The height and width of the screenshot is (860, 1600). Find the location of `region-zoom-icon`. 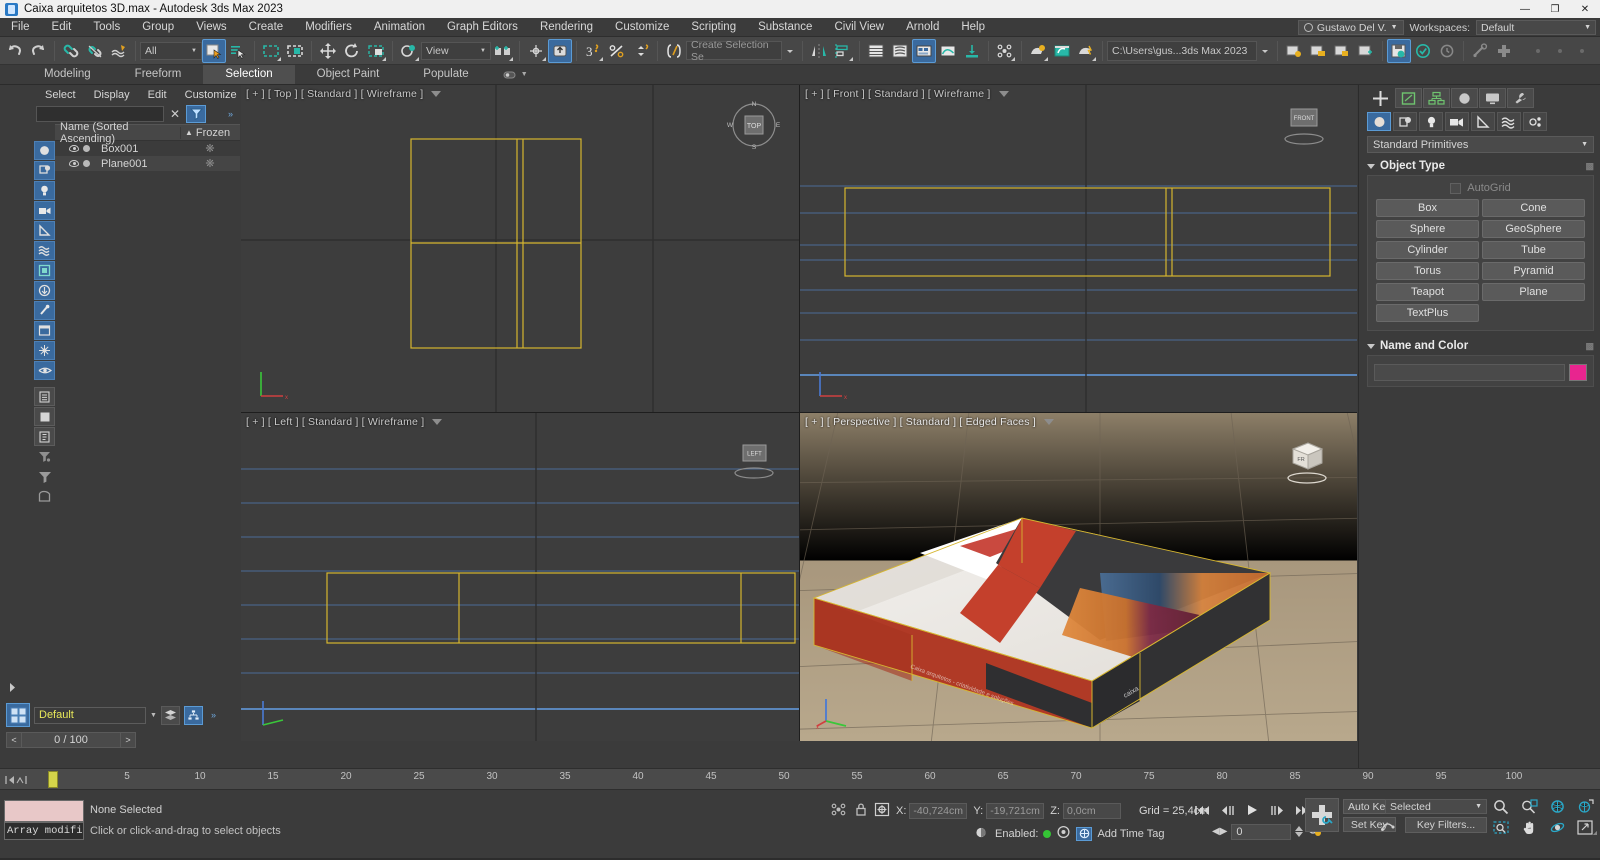

region-zoom-icon is located at coordinates (1501, 827).